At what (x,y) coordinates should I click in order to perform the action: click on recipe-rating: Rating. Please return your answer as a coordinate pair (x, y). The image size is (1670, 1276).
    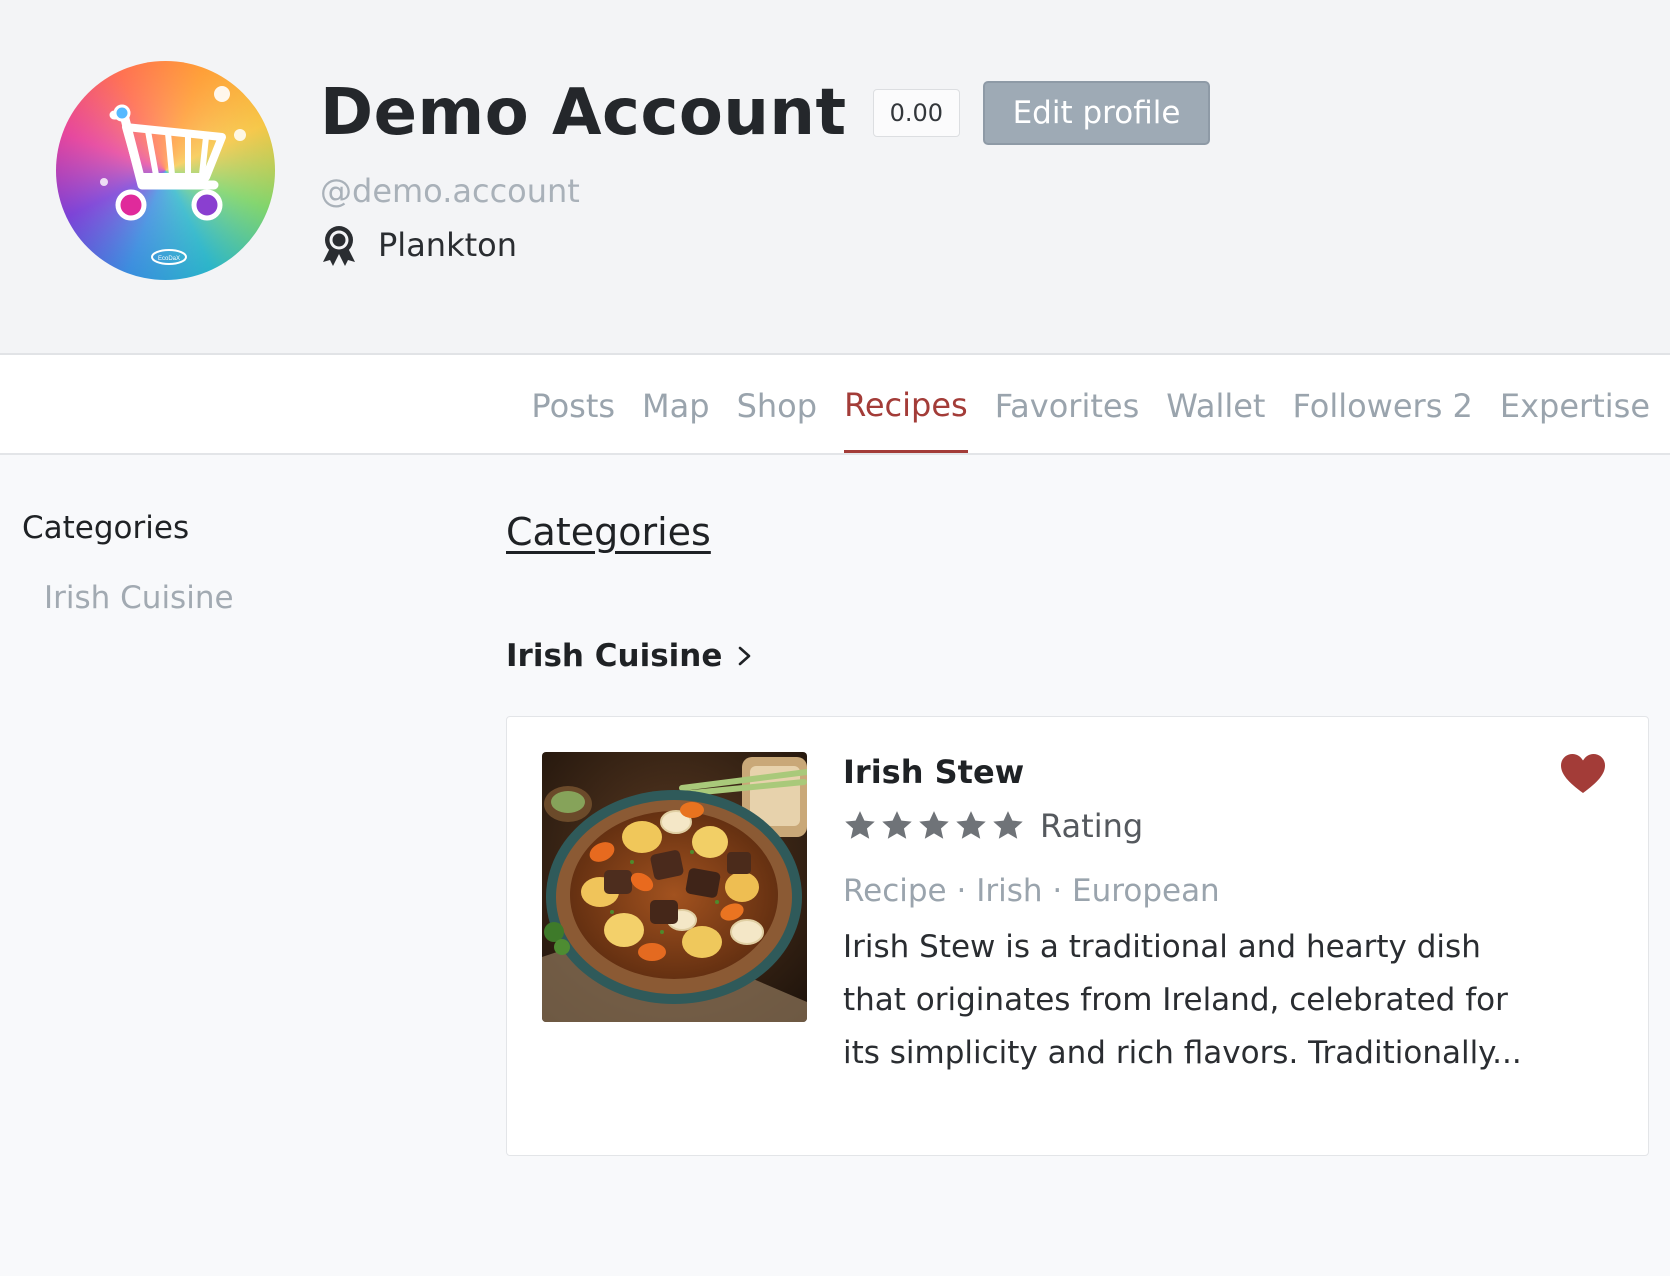
    Looking at the image, I should click on (993, 826).